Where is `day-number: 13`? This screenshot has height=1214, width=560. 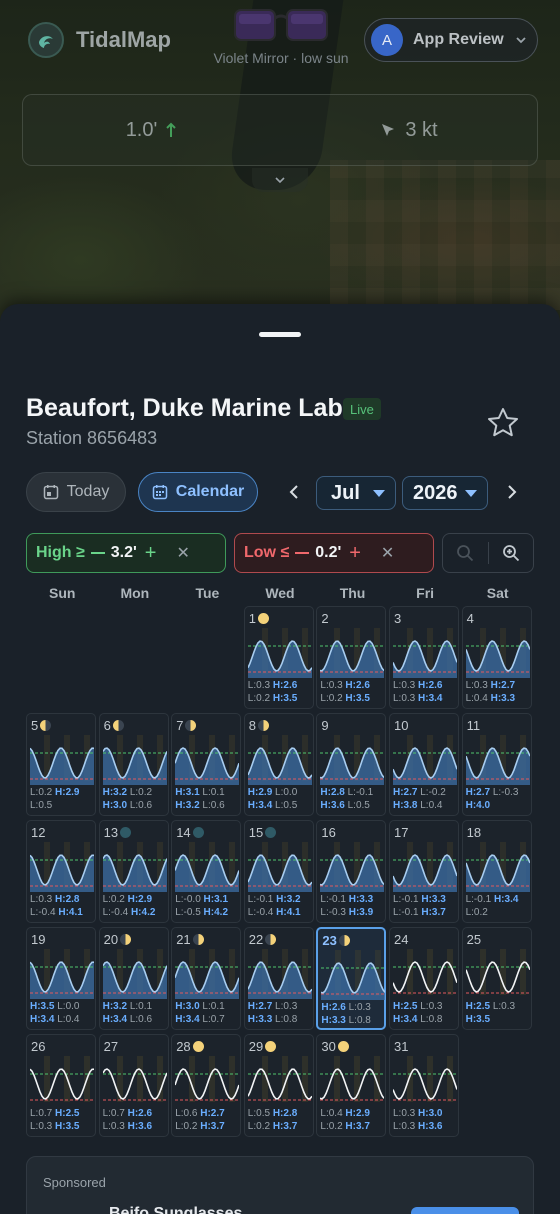
day-number: 13 is located at coordinates (118, 832).